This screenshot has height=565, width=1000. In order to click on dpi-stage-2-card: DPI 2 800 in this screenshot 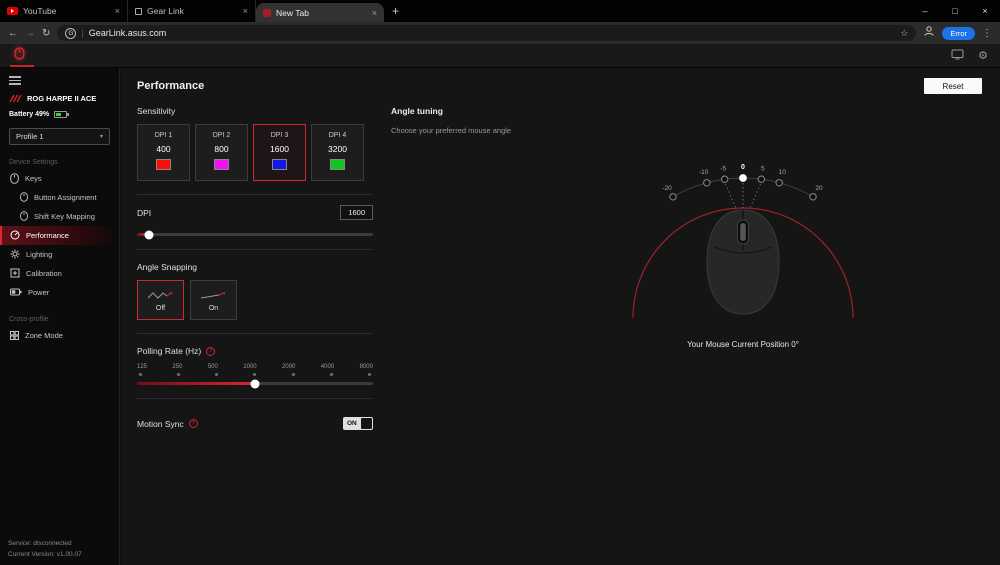, I will do `click(221, 152)`.